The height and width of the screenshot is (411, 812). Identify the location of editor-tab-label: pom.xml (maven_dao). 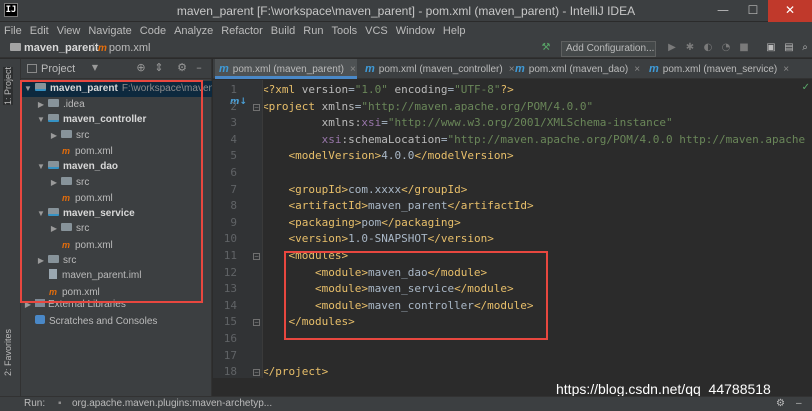
(578, 69).